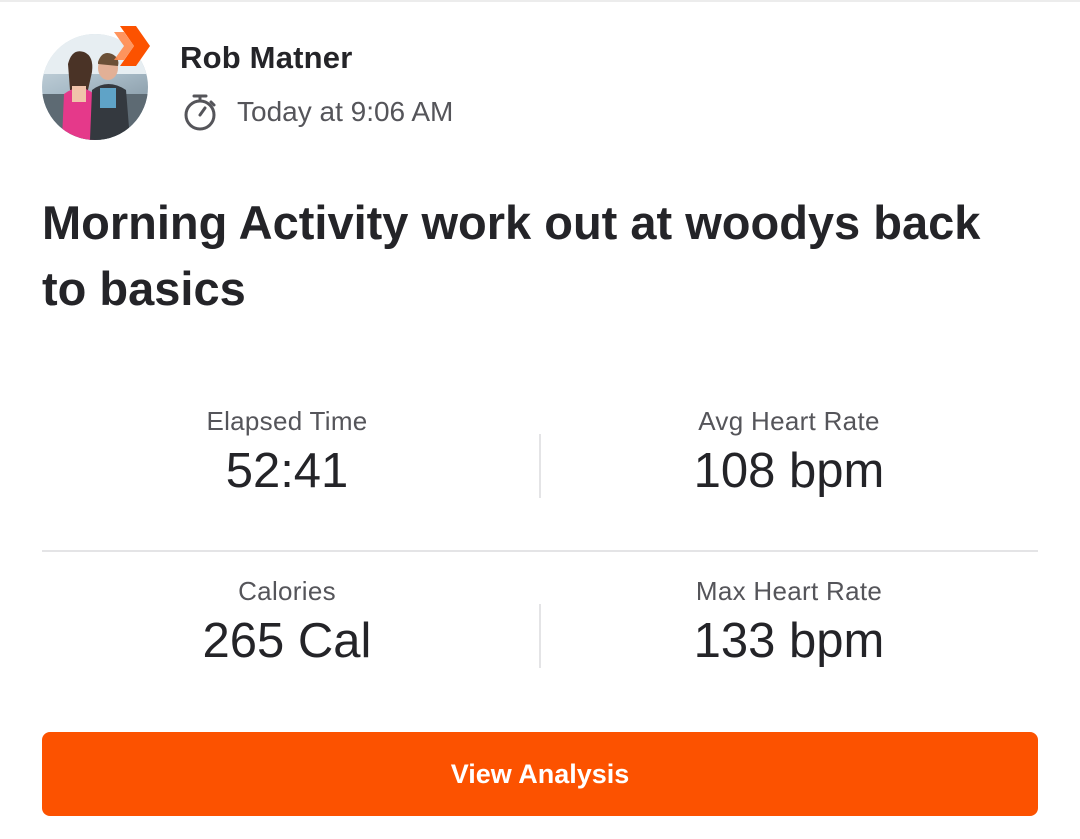  What do you see at coordinates (287, 421) in the screenshot?
I see `stat-label: Elapsed Time` at bounding box center [287, 421].